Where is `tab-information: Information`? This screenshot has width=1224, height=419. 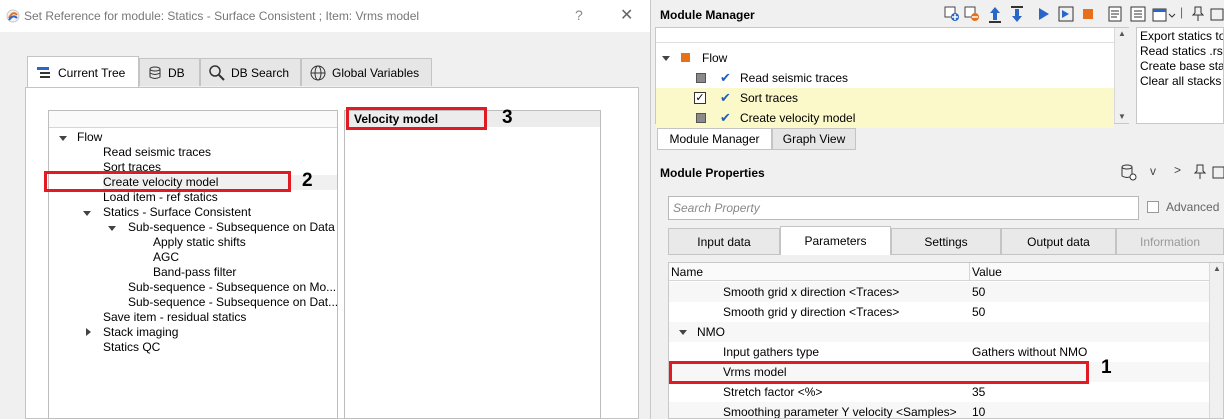 tab-information: Information is located at coordinates (1170, 241).